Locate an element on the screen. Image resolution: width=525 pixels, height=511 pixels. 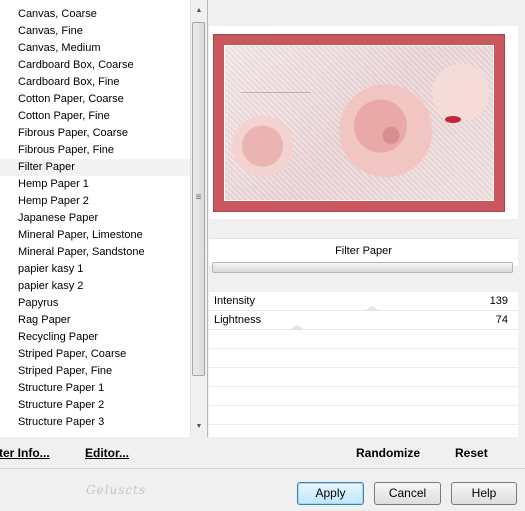
texture-list-item: Japanese Paper is located at coordinates (95, 218).